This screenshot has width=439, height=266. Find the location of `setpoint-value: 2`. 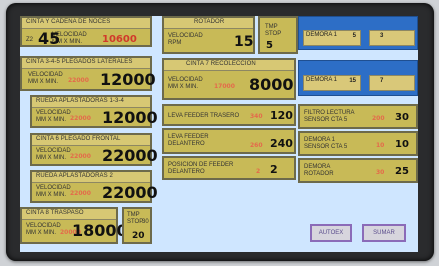

setpoint-value: 2 is located at coordinates (258, 171).